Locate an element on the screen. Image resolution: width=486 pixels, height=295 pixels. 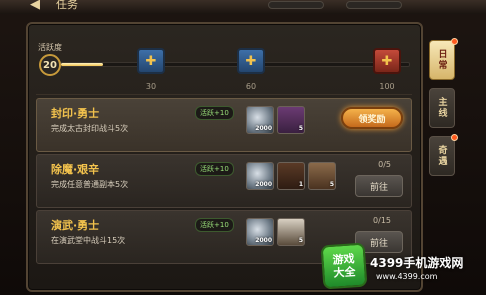
milestone-value: 30 is located at coordinates (151, 86).